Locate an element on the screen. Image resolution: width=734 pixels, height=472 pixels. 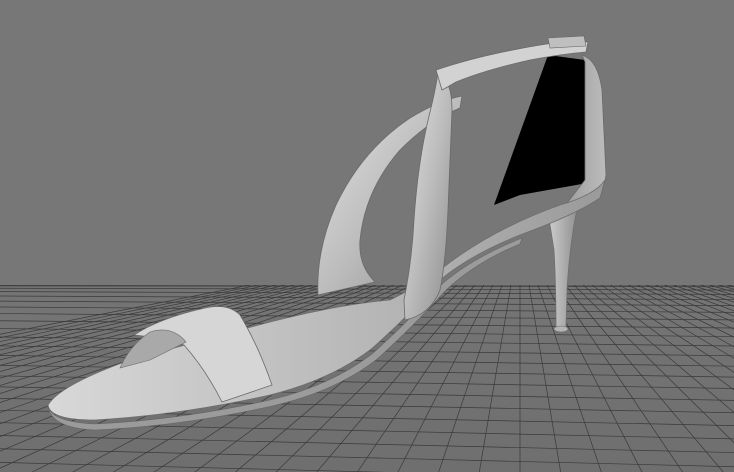
ankle-strap-buckle is located at coordinates (567, 42).